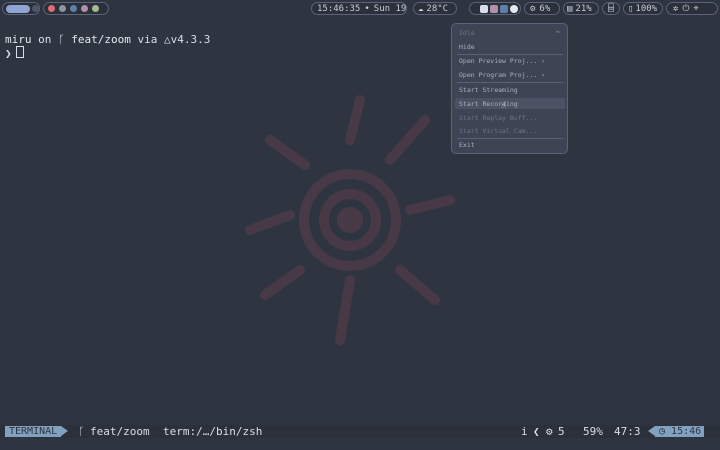  Describe the element at coordinates (570, 8) in the screenshot. I see `memory-icon: ▤` at that location.